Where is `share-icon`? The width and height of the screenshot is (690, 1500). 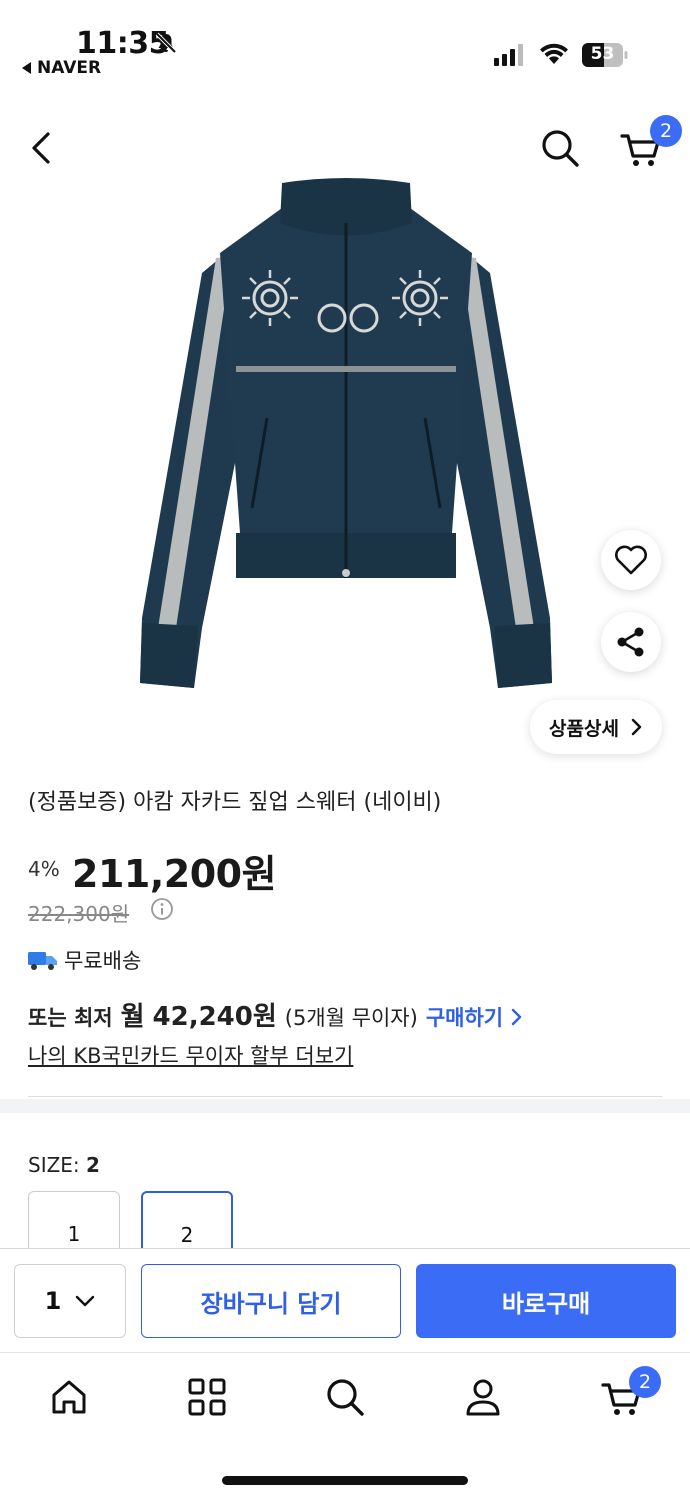
share-icon is located at coordinates (630, 642).